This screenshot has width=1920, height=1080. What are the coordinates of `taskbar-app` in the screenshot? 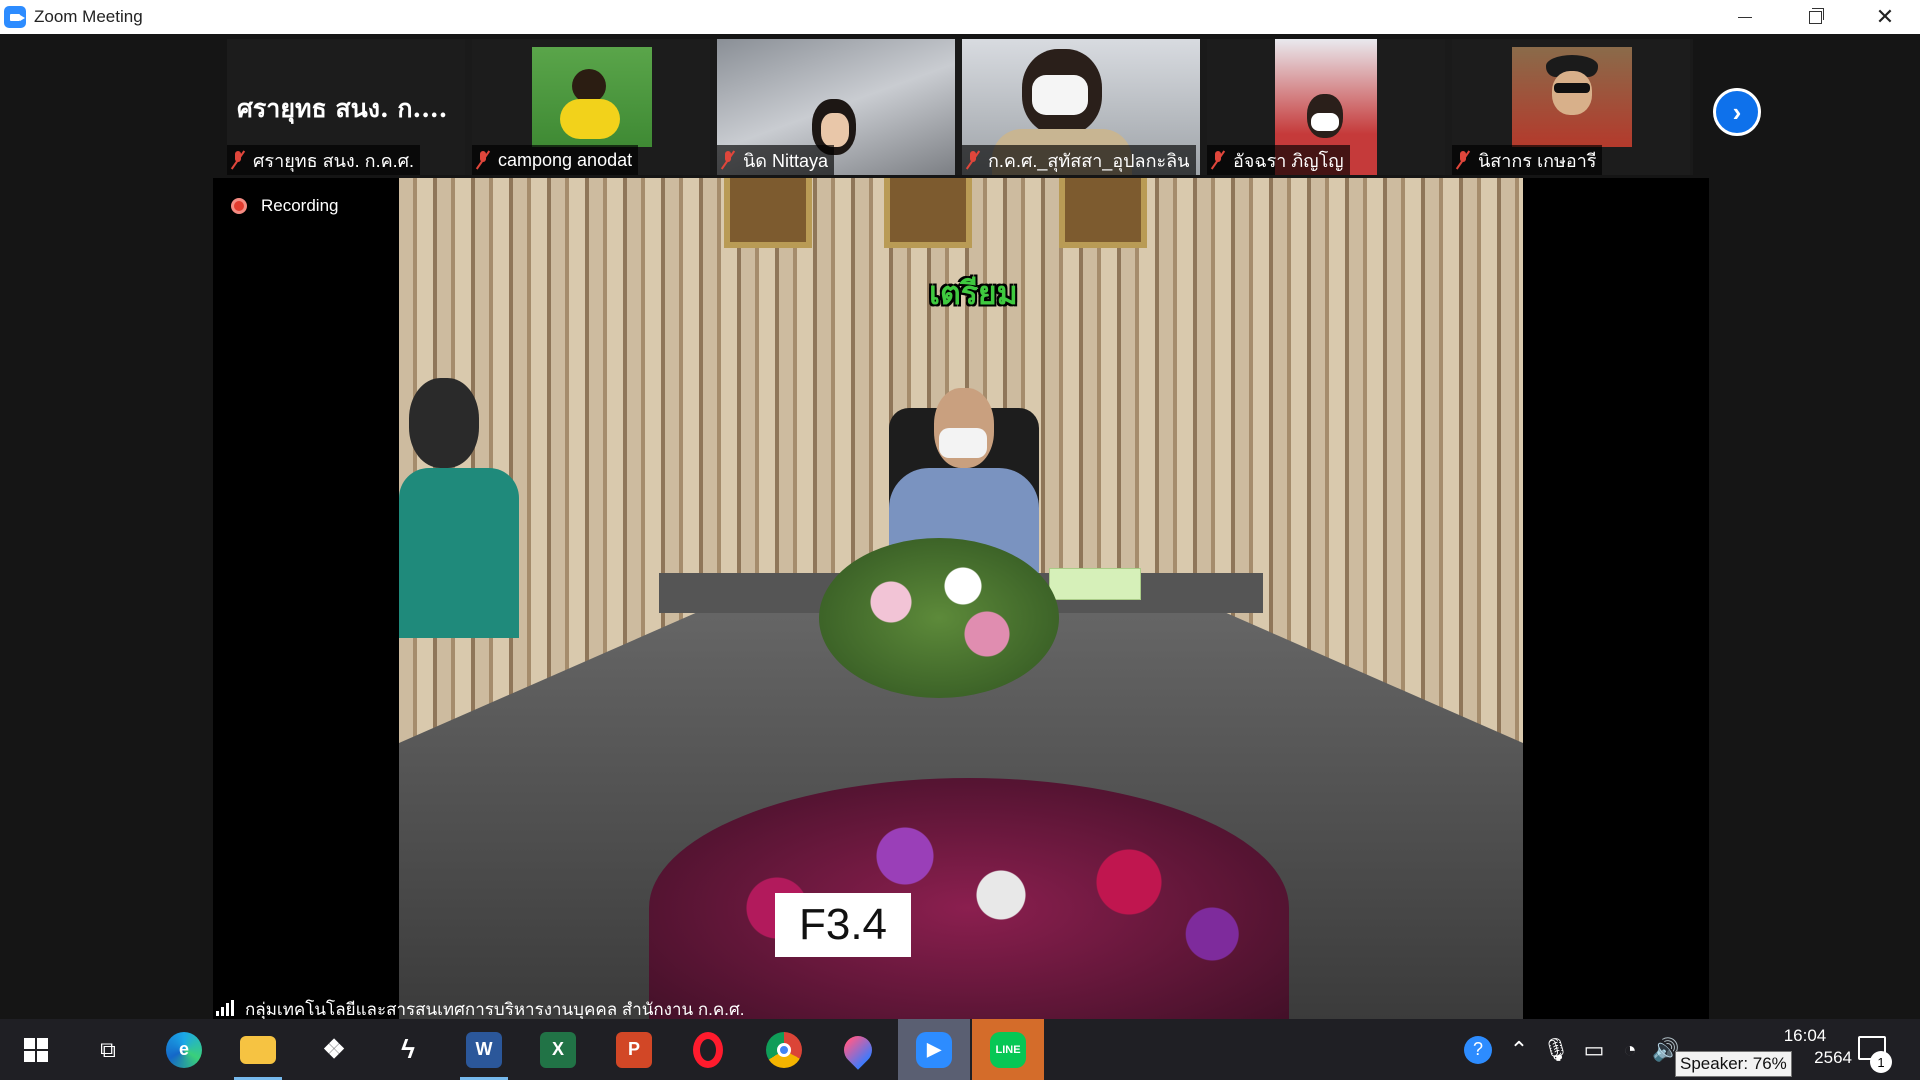 It's located at (858, 1049).